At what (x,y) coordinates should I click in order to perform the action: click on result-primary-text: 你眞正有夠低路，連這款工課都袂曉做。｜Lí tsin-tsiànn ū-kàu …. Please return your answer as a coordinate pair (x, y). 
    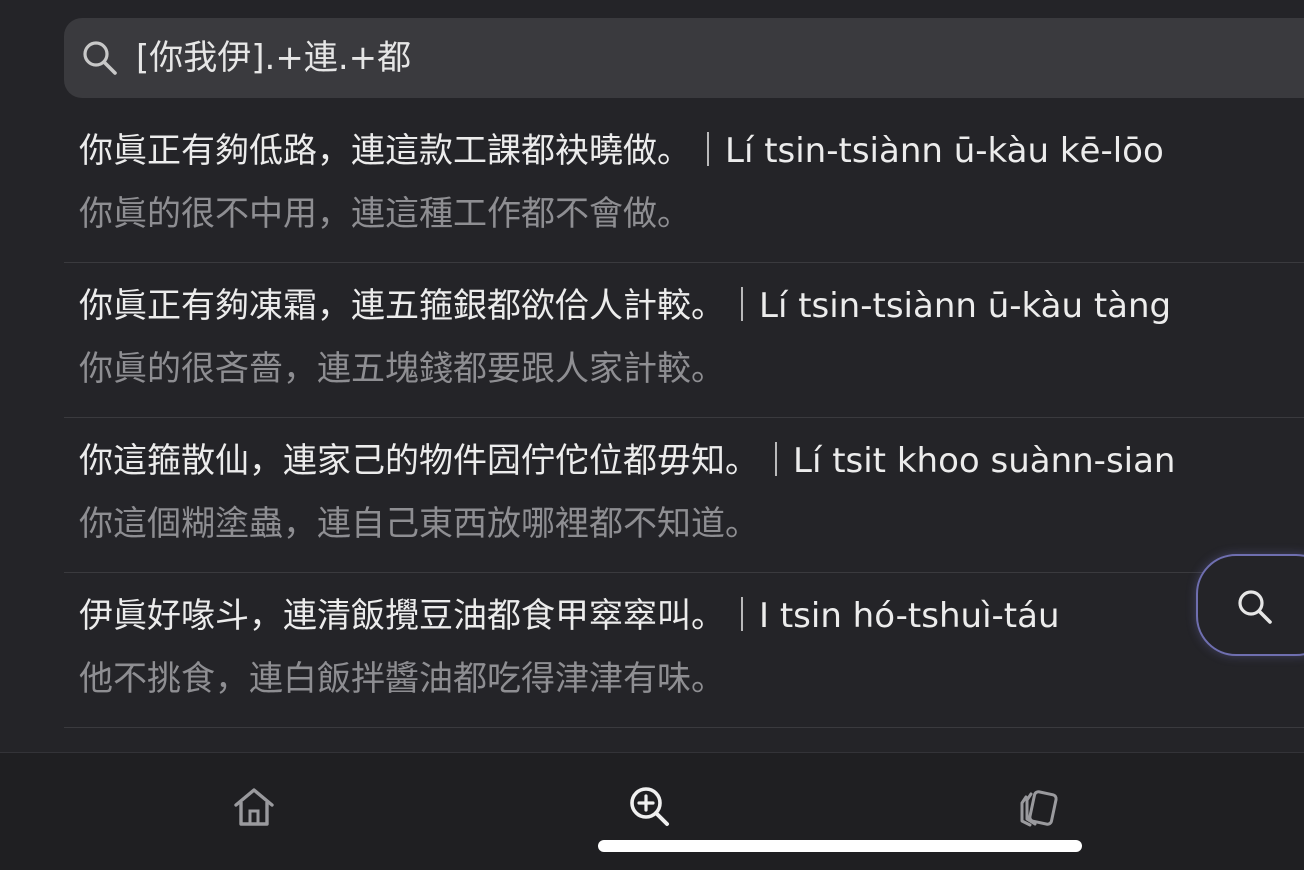
    Looking at the image, I should click on (621, 151).